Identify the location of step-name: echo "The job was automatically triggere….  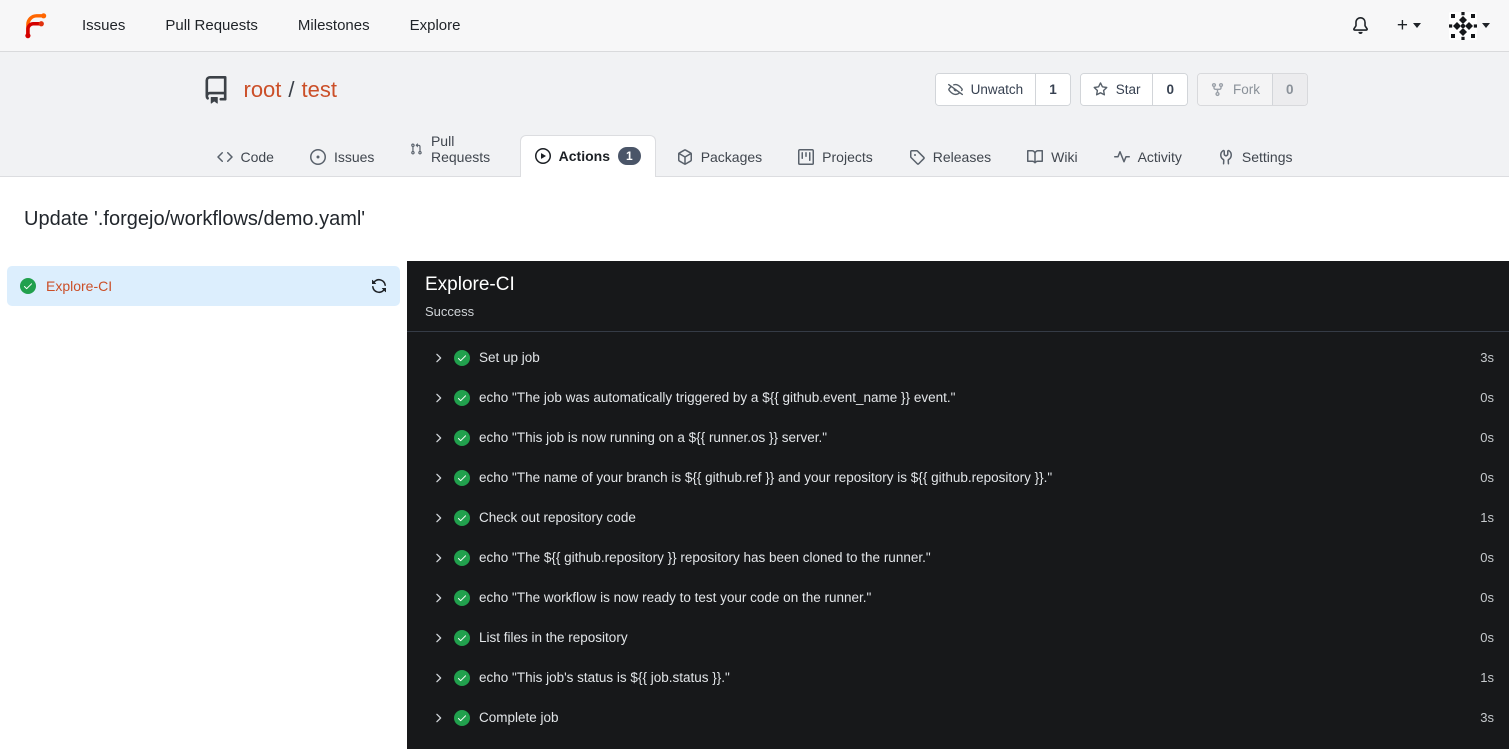
(717, 398).